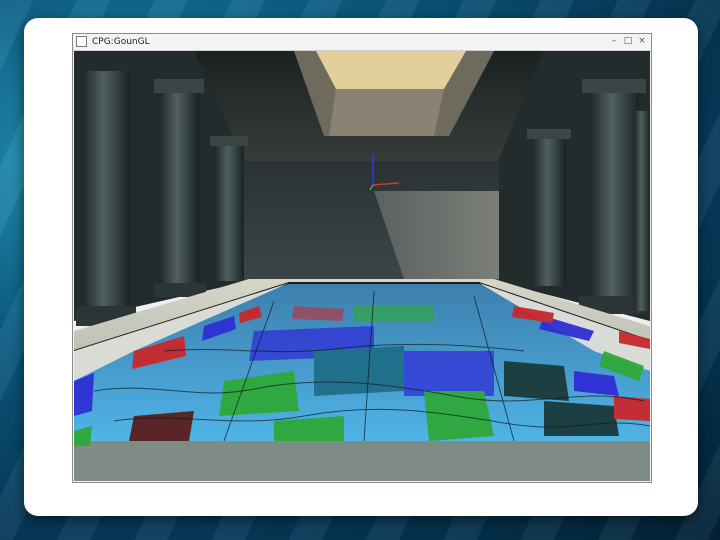 The image size is (720, 540). What do you see at coordinates (121, 42) in the screenshot?
I see `window-title: CPG:GounGL` at bounding box center [121, 42].